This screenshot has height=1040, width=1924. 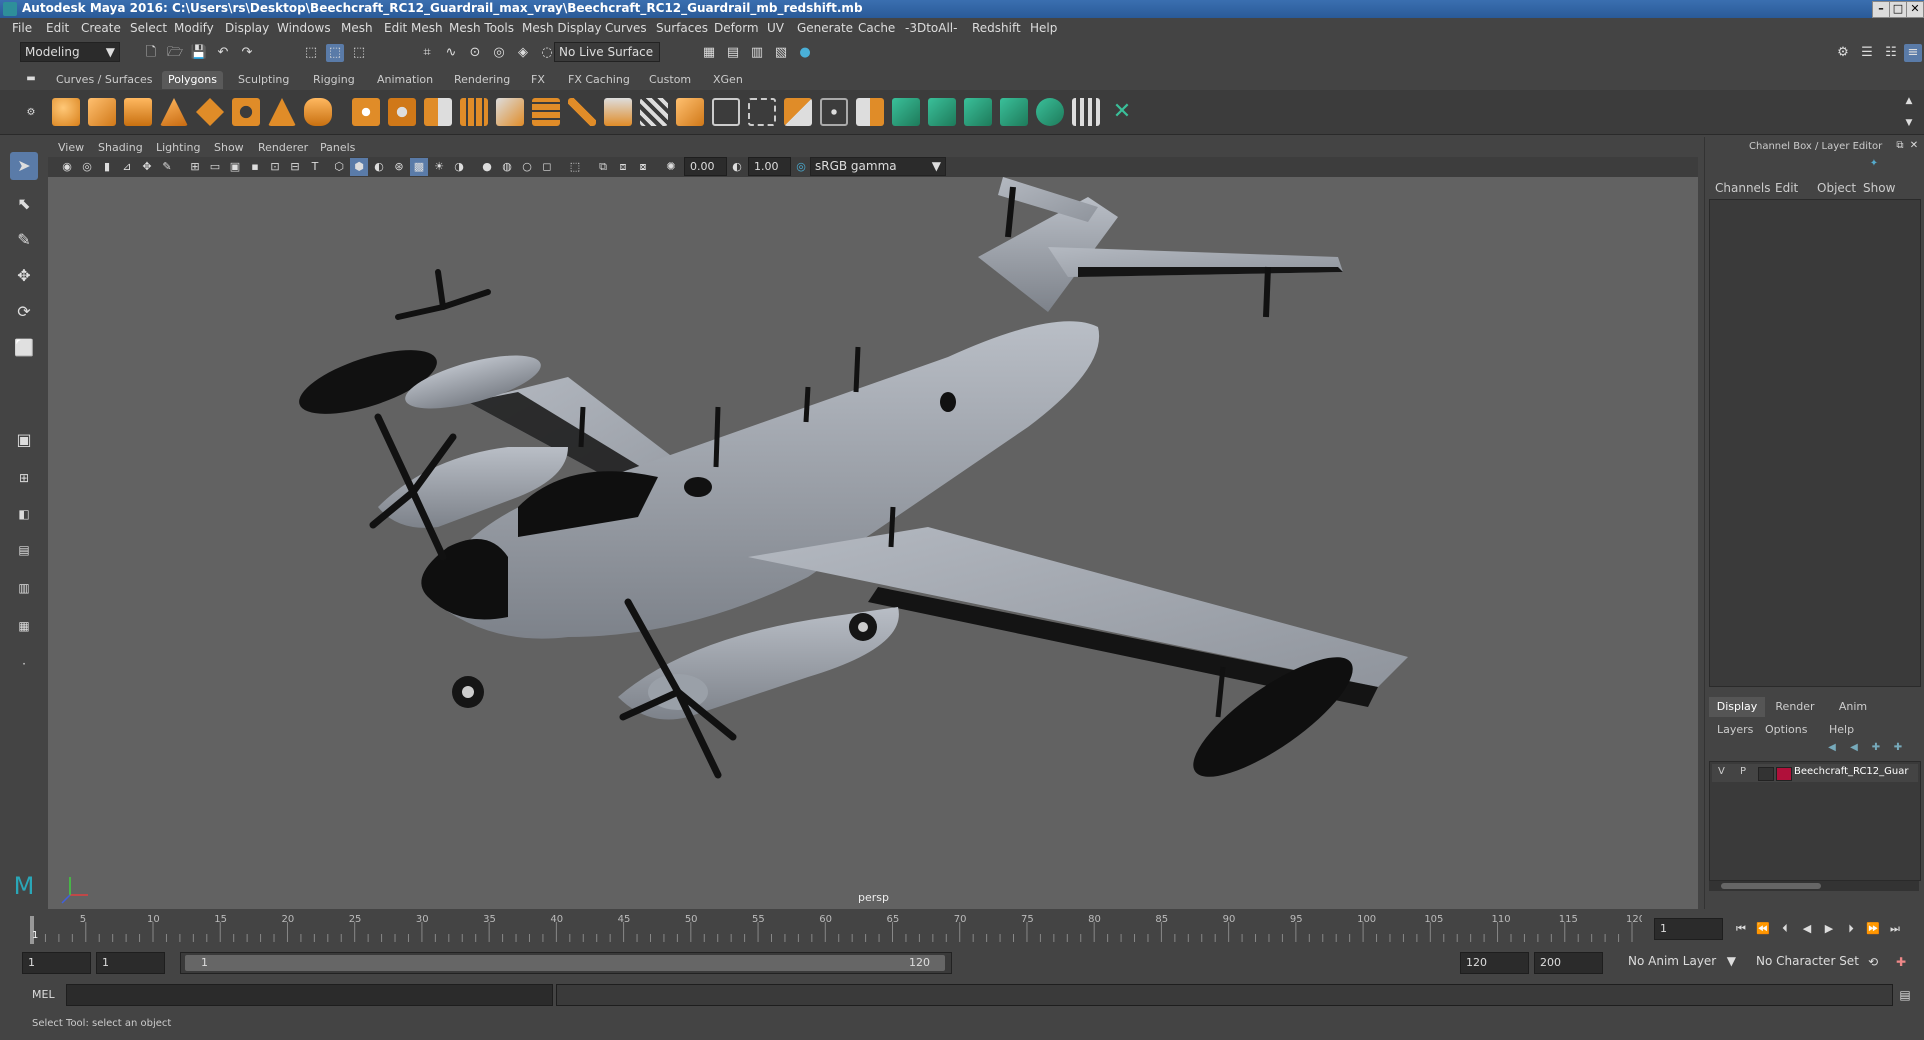 What do you see at coordinates (295, 167) in the screenshot?
I see `safe-action-icon: ⊟` at bounding box center [295, 167].